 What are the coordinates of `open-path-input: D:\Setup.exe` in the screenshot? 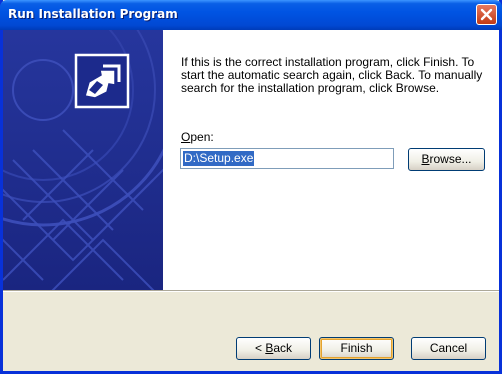 It's located at (287, 158).